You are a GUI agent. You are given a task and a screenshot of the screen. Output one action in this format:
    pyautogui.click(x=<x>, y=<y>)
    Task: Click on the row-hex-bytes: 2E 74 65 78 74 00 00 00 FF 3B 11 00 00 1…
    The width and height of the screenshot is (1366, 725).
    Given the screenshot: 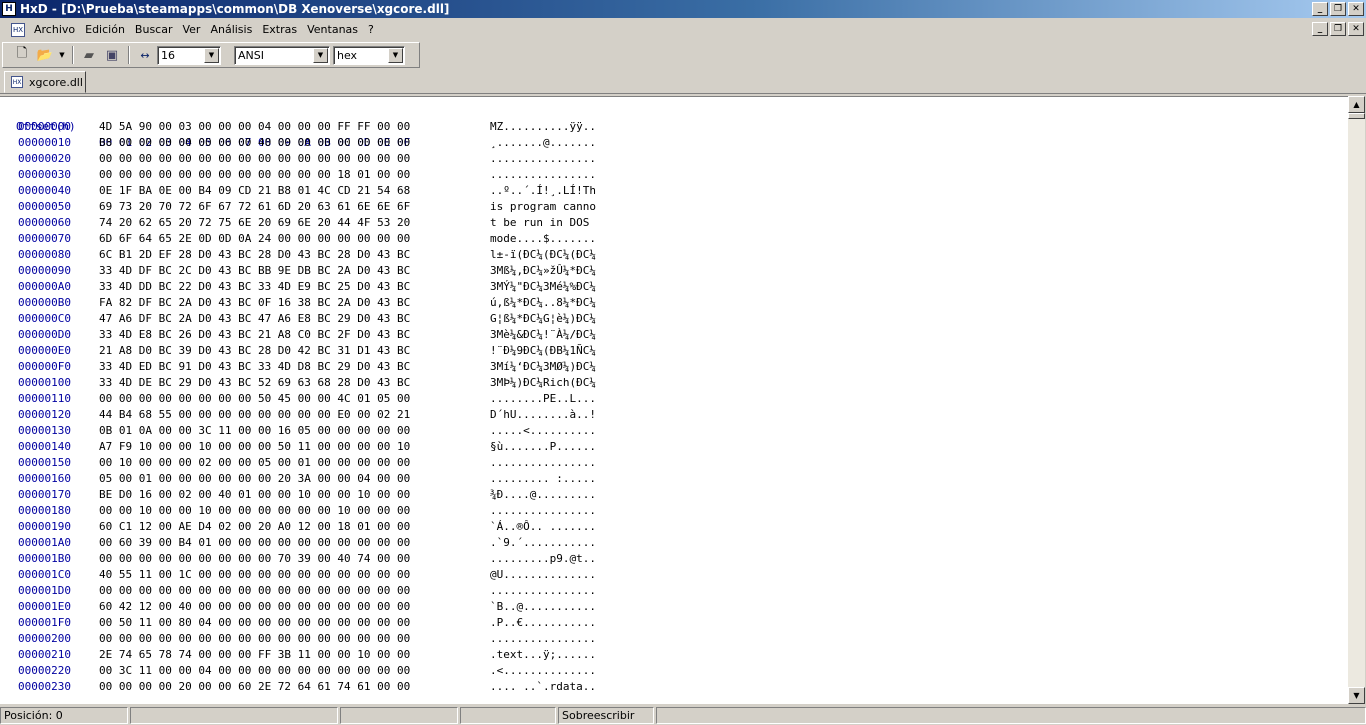 What is the action you would take?
    pyautogui.click(x=254, y=655)
    